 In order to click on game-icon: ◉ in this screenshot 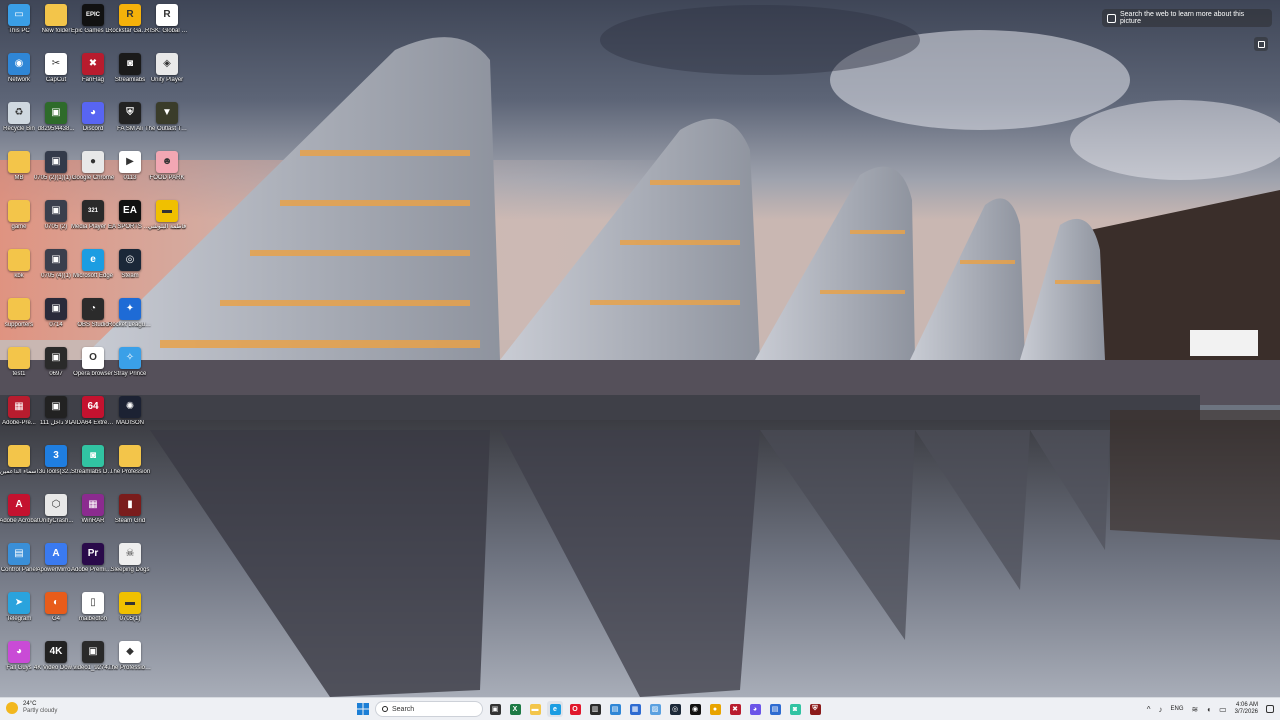, I will do `click(695, 709)`.